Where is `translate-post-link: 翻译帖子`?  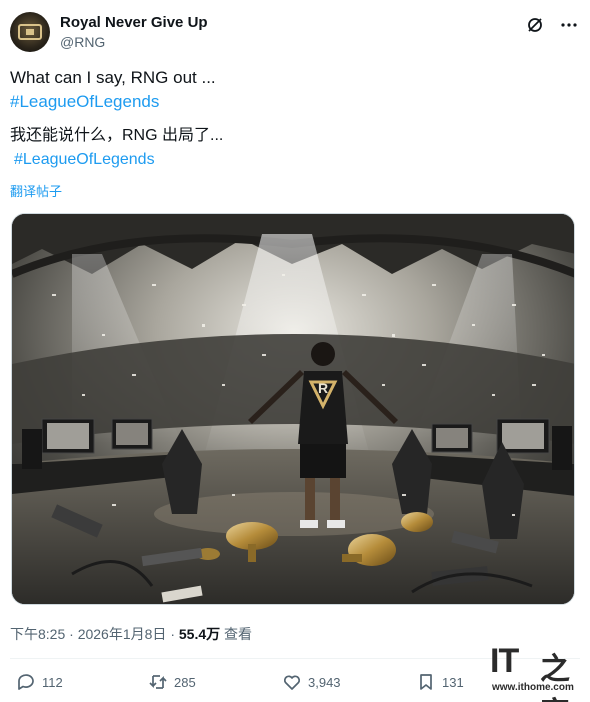
translate-post-link: 翻译帖子 is located at coordinates (36, 190).